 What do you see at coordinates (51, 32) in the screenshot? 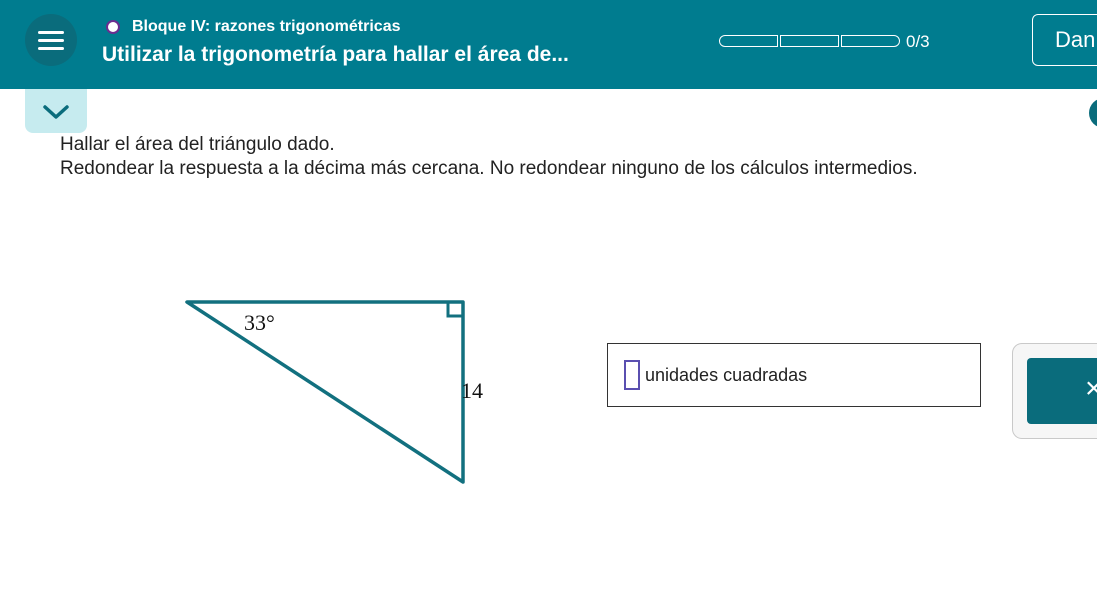
I see `hamburger-menu-icon` at bounding box center [51, 32].